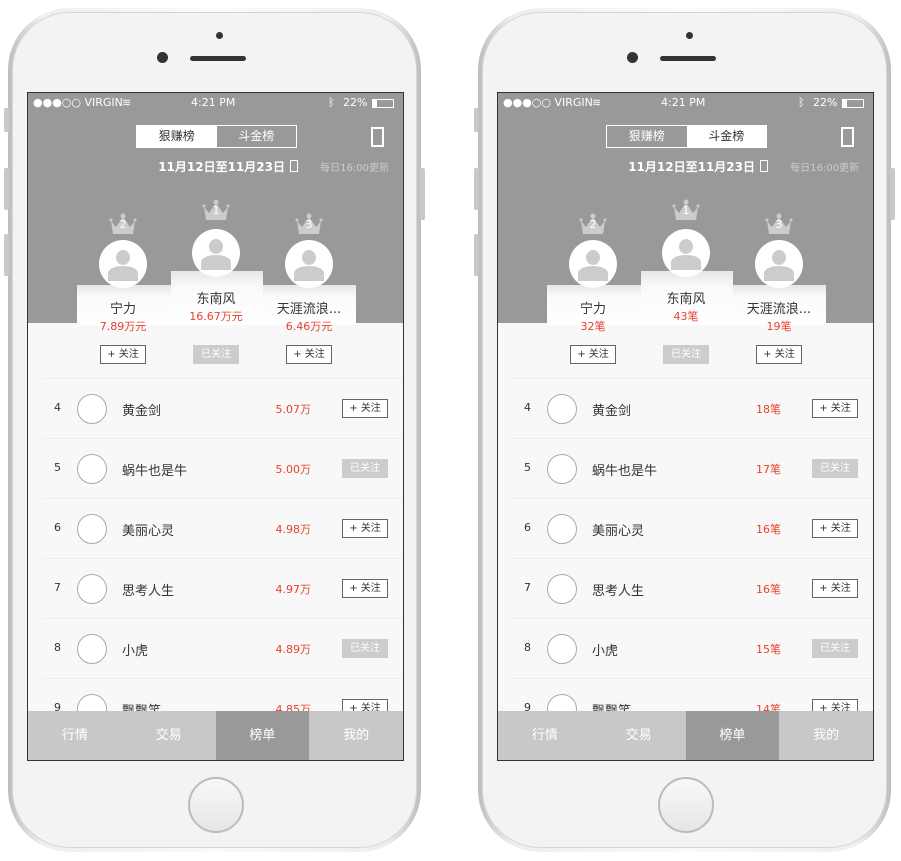 The width and height of the screenshot is (901, 861). Describe the element at coordinates (779, 224) in the screenshot. I see `crown-icon: 3` at that location.